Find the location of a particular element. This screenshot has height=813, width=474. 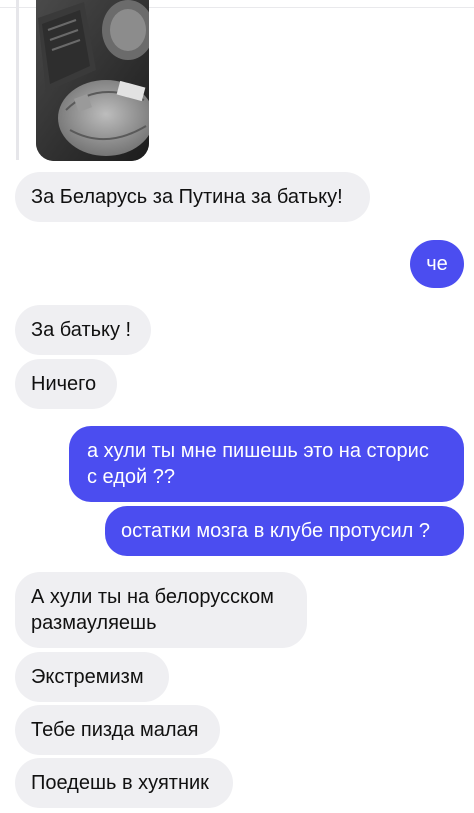

message-incoming: Поедешь в хуятник is located at coordinates (124, 783).